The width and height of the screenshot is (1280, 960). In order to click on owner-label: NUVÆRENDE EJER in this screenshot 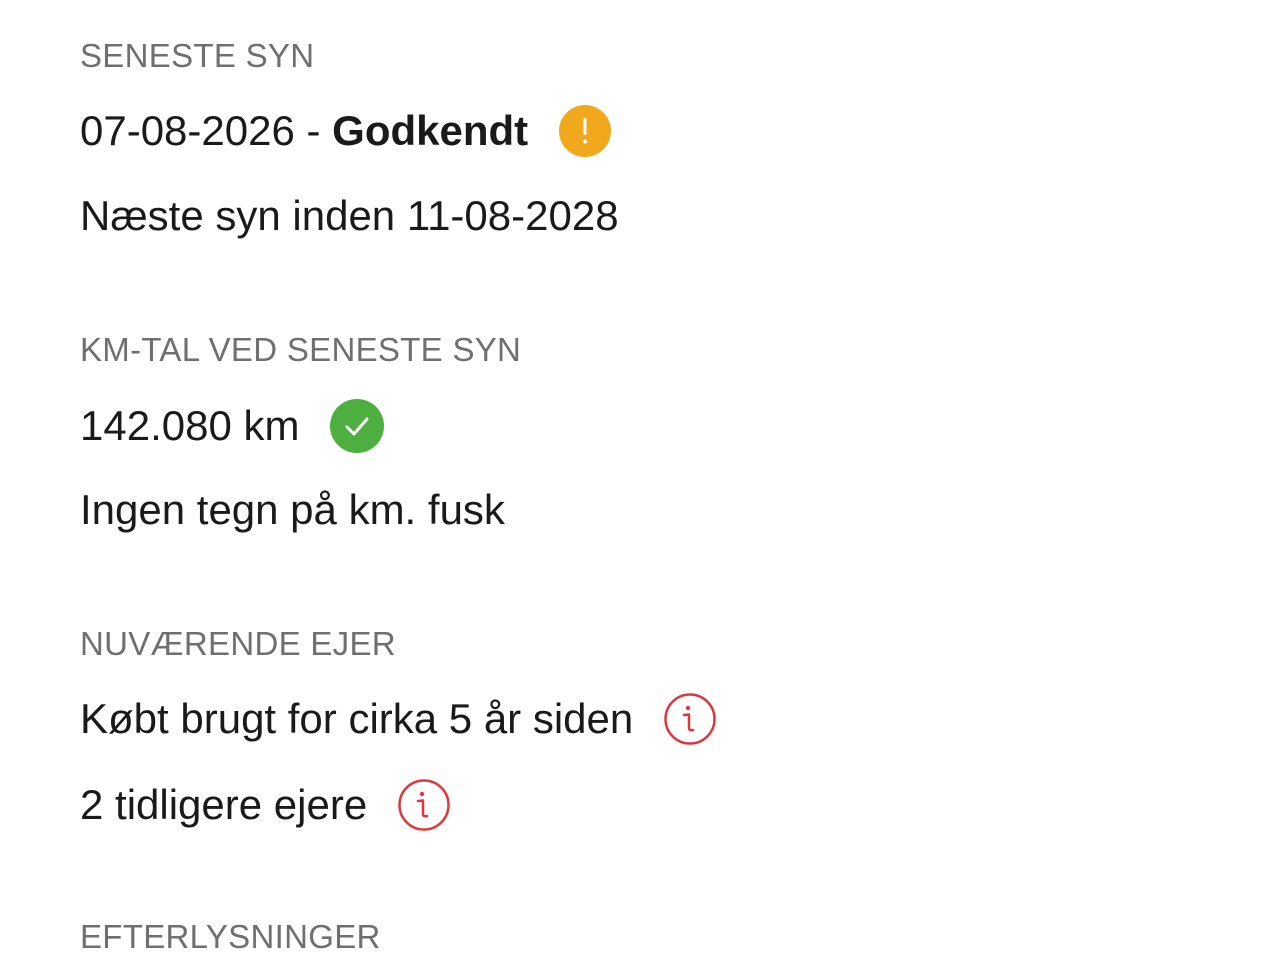, I will do `click(238, 643)`.